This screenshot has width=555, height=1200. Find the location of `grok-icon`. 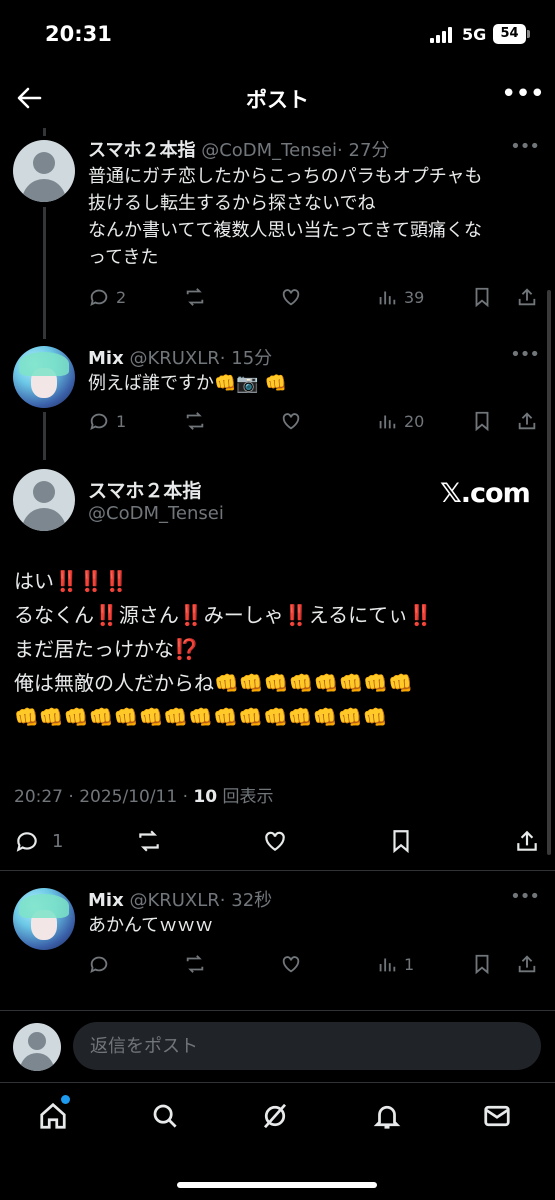

grok-icon is located at coordinates (275, 1116).